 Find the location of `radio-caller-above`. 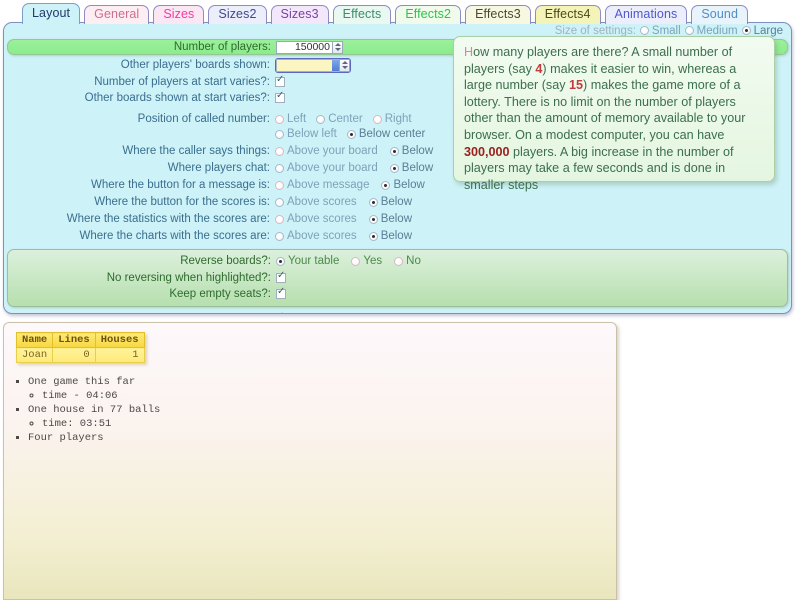

radio-caller-above is located at coordinates (279, 151).